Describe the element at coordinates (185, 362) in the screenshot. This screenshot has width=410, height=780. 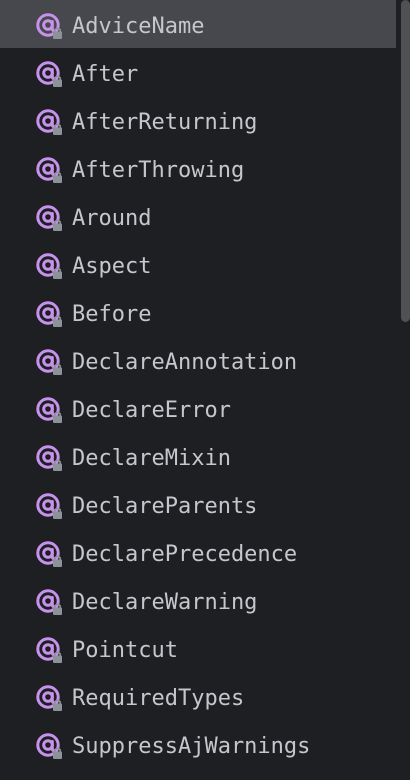
I see `list-item-label: DeclareAnnotation` at that location.